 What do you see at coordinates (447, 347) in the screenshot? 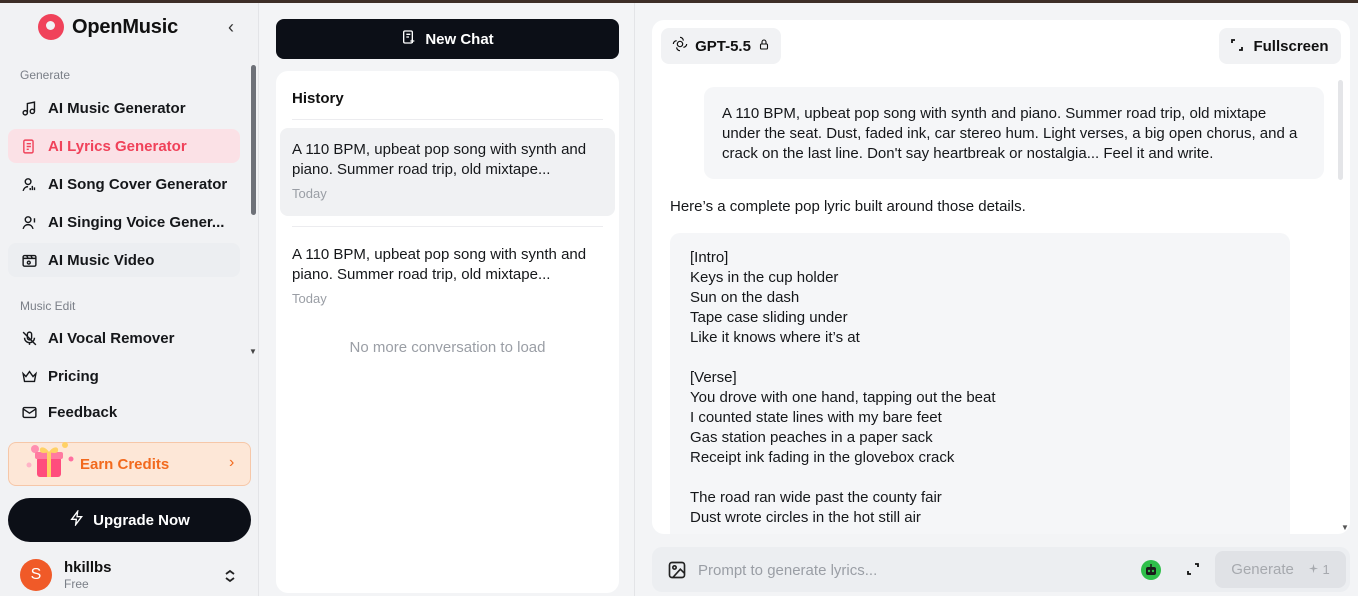
I see `no-more-conversations-text: No more conversation to load` at bounding box center [447, 347].